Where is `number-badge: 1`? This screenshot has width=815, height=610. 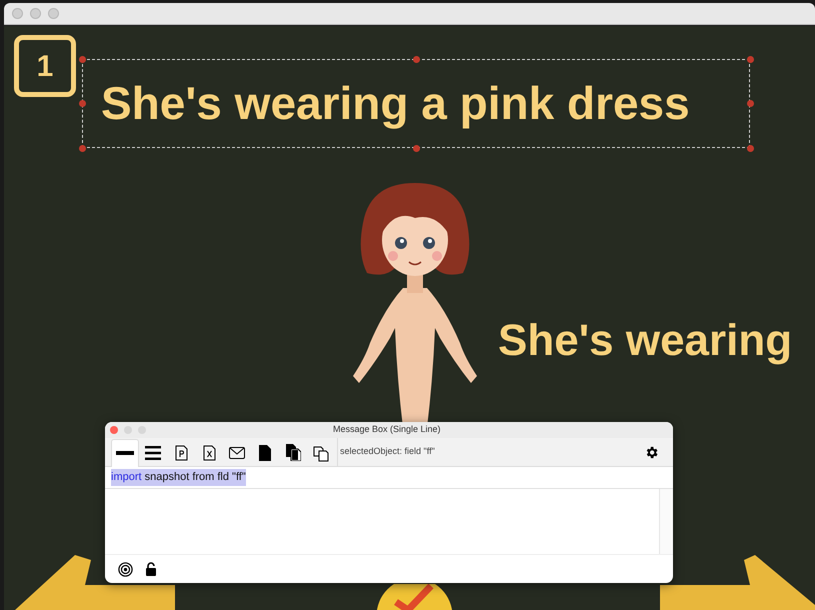
number-badge: 1 is located at coordinates (45, 66).